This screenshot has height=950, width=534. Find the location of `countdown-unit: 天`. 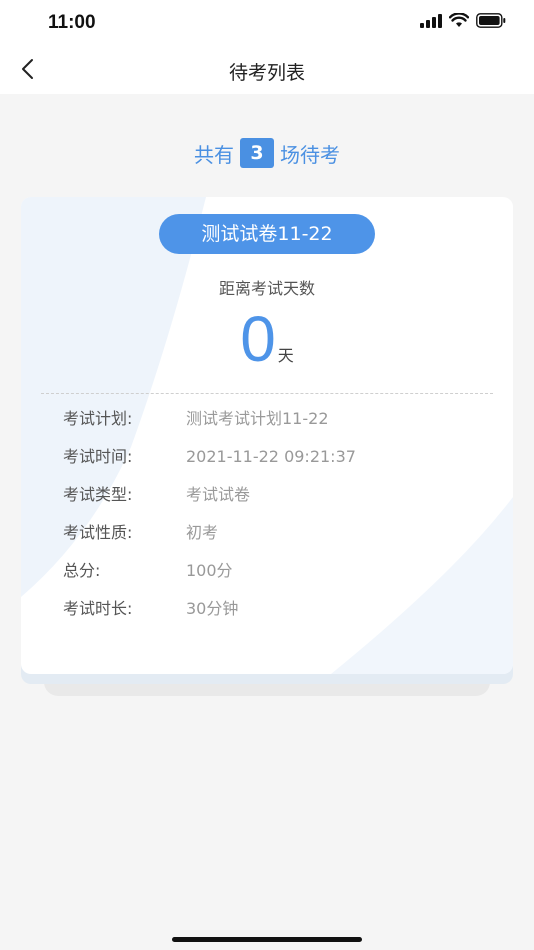

countdown-unit: 天 is located at coordinates (285, 355).